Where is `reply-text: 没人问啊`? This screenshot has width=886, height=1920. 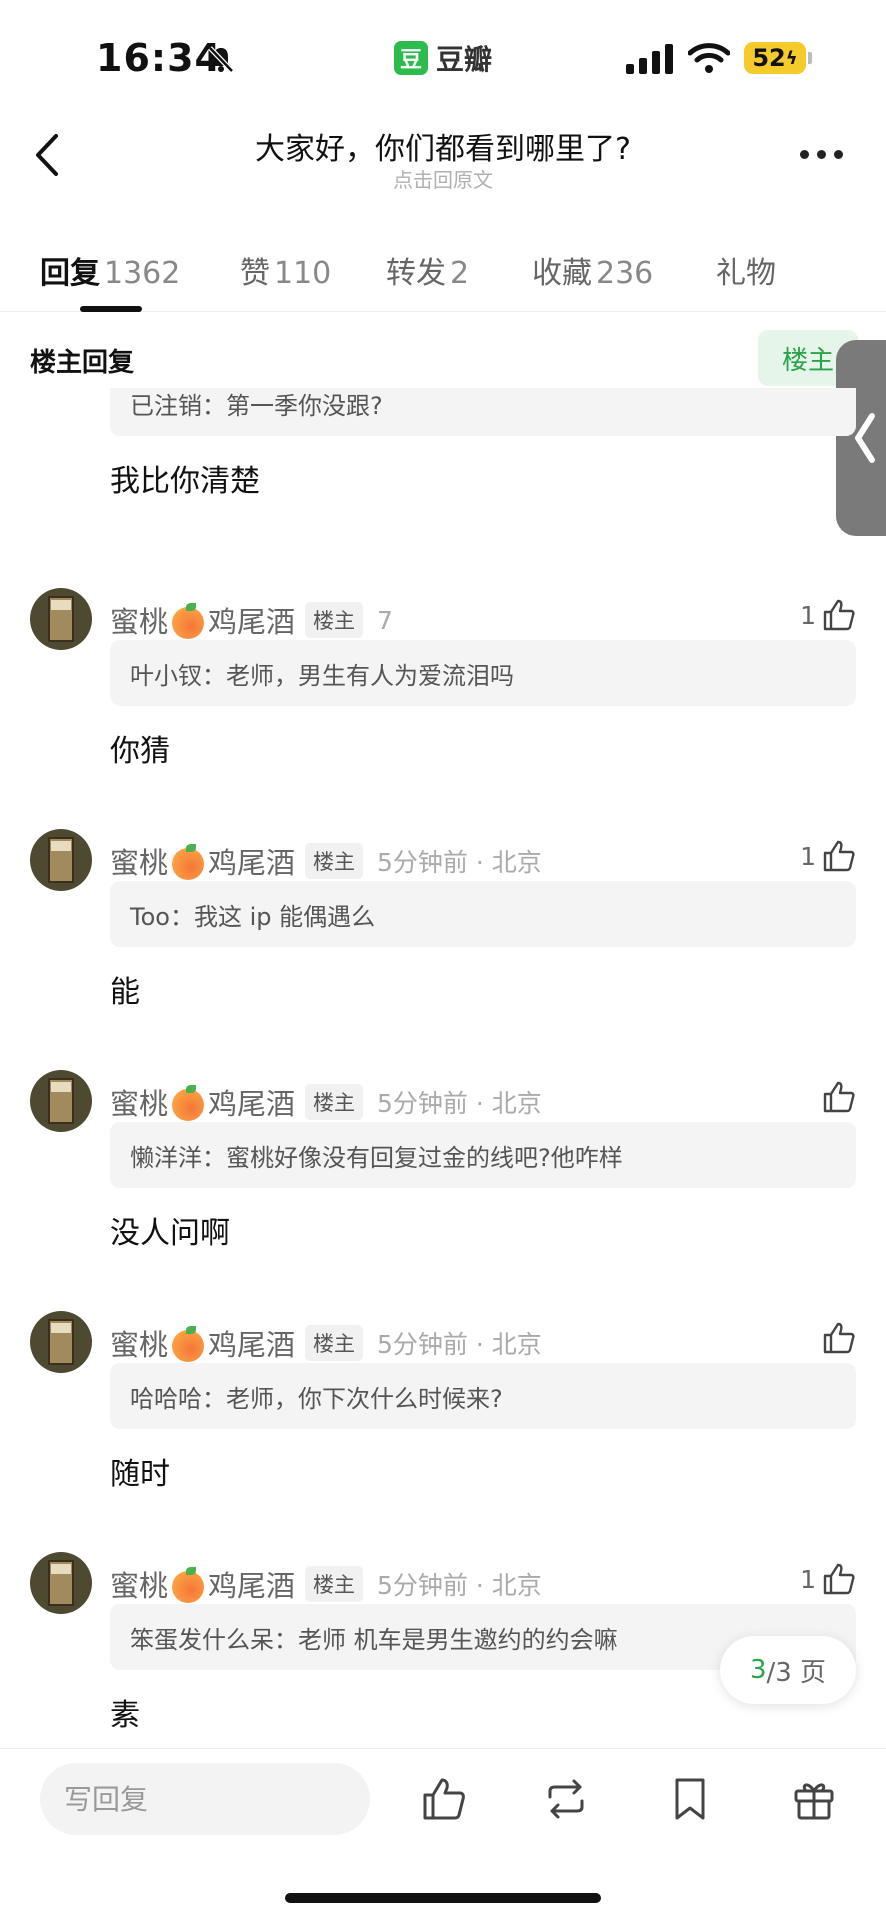 reply-text: 没人问啊 is located at coordinates (170, 1233).